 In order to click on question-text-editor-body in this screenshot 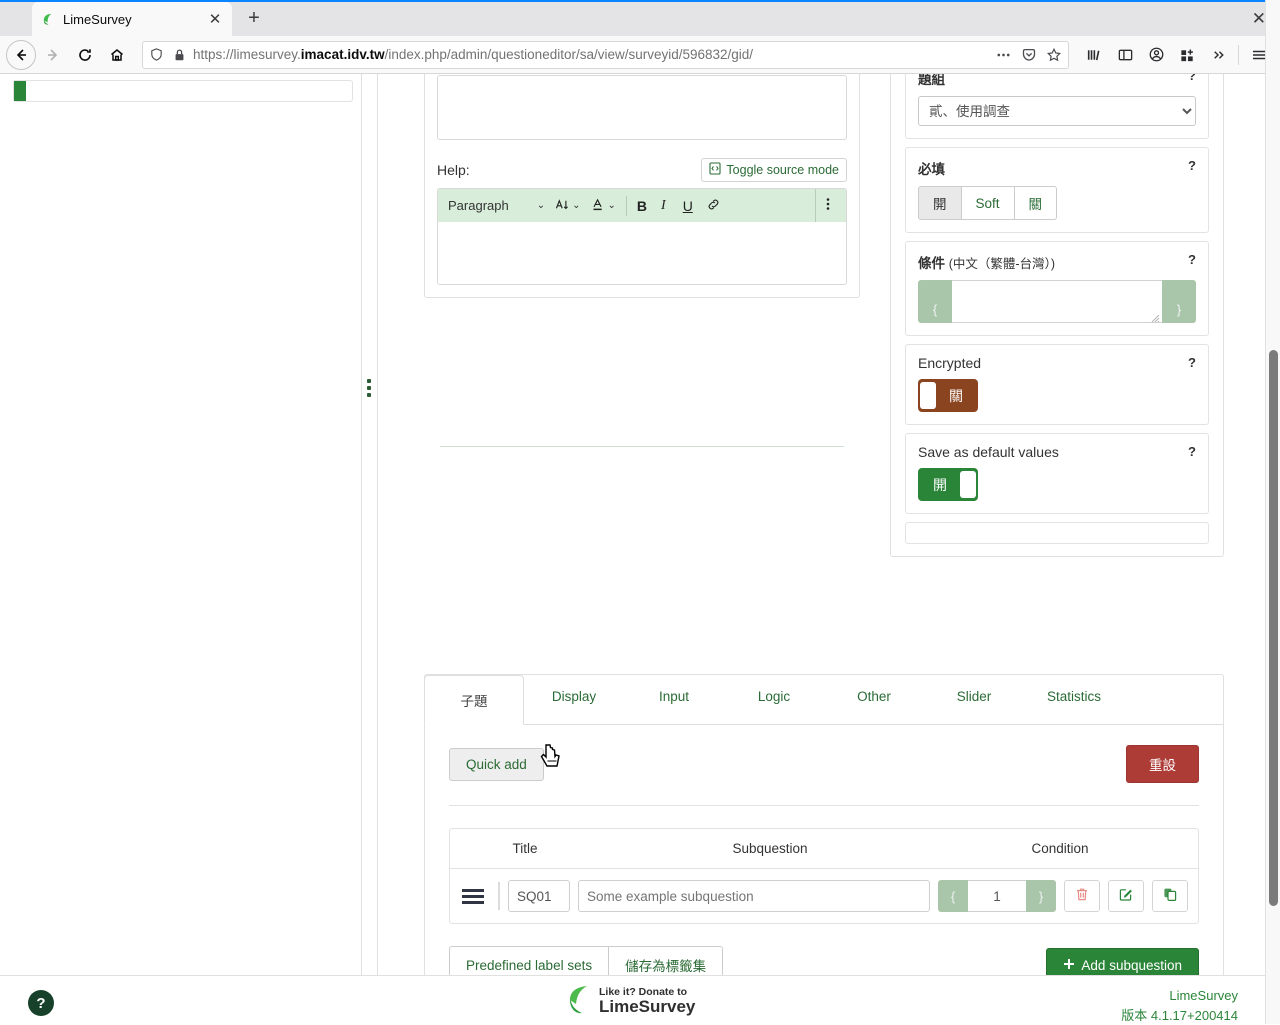, I will do `click(642, 107)`.